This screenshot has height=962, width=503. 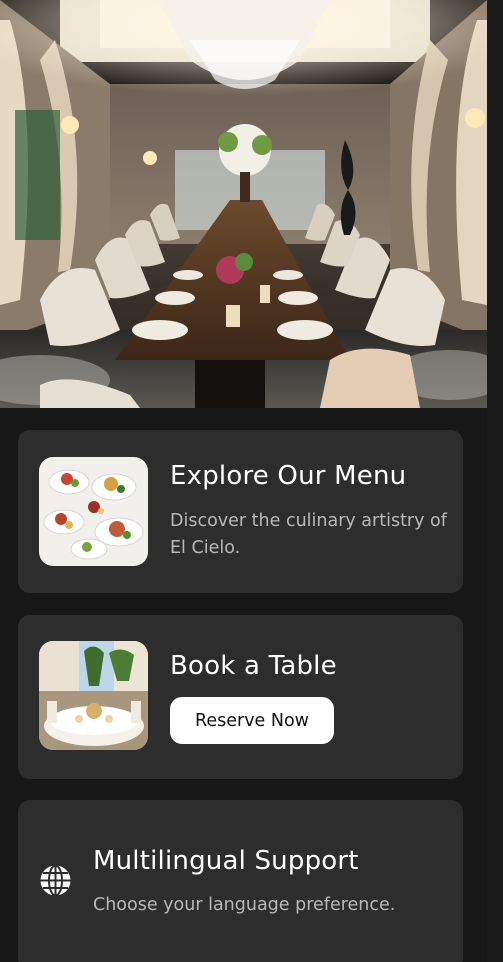 What do you see at coordinates (244, 905) in the screenshot?
I see `multilingual-support-description: Choose your language preference.` at bounding box center [244, 905].